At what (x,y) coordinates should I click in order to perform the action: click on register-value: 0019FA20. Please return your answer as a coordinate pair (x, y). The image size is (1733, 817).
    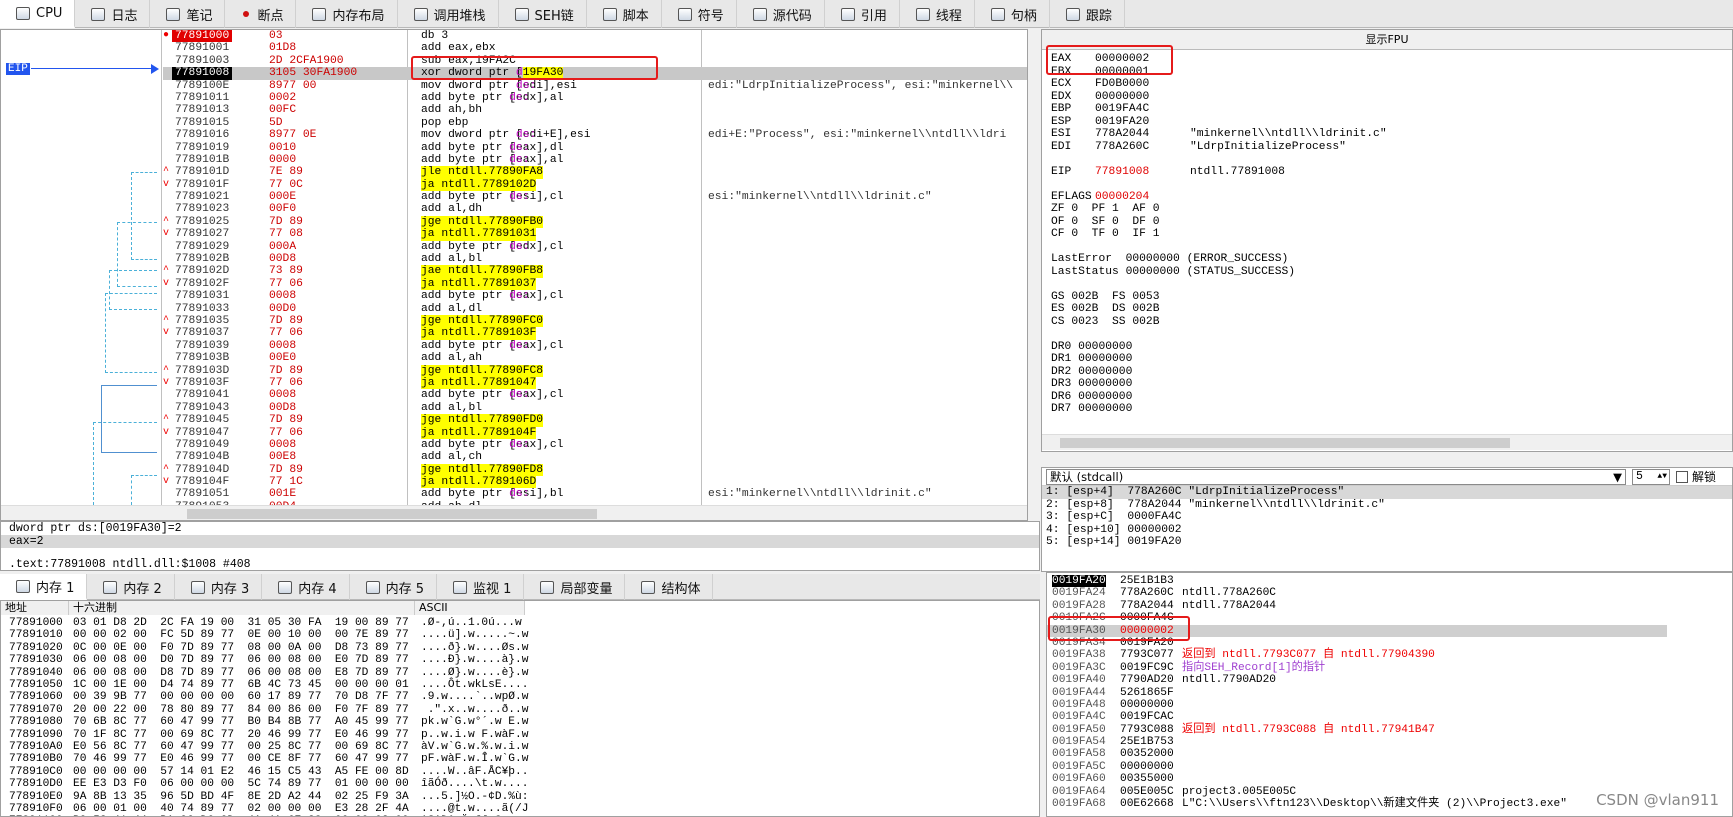
    Looking at the image, I should click on (1142, 122).